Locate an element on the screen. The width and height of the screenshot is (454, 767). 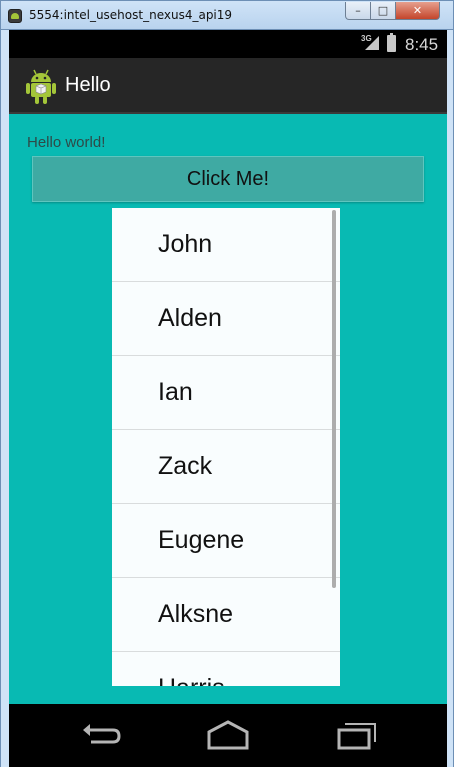
navigation-bar is located at coordinates (228, 735).